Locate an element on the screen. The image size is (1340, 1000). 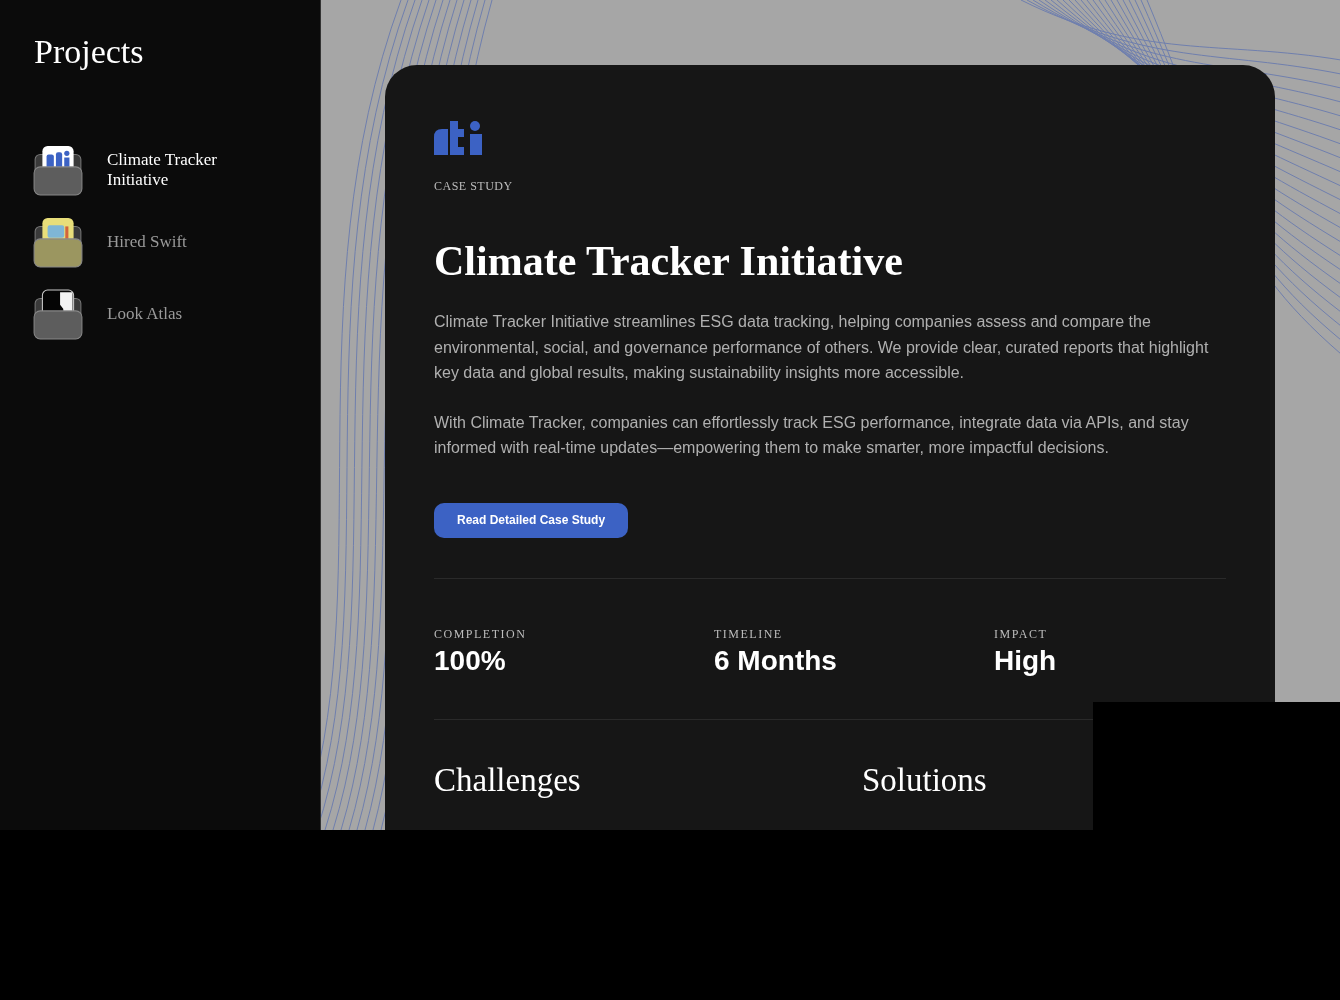
description-paragraph: Climate Tracker Initiative streamlines ESG data tracking, helping companies assess and compare the environmental, social, and governance performance of others. We provide clear, curated reports that highlight key data and global results, making sustainability insights more accessible. is located at coordinates (822, 347).